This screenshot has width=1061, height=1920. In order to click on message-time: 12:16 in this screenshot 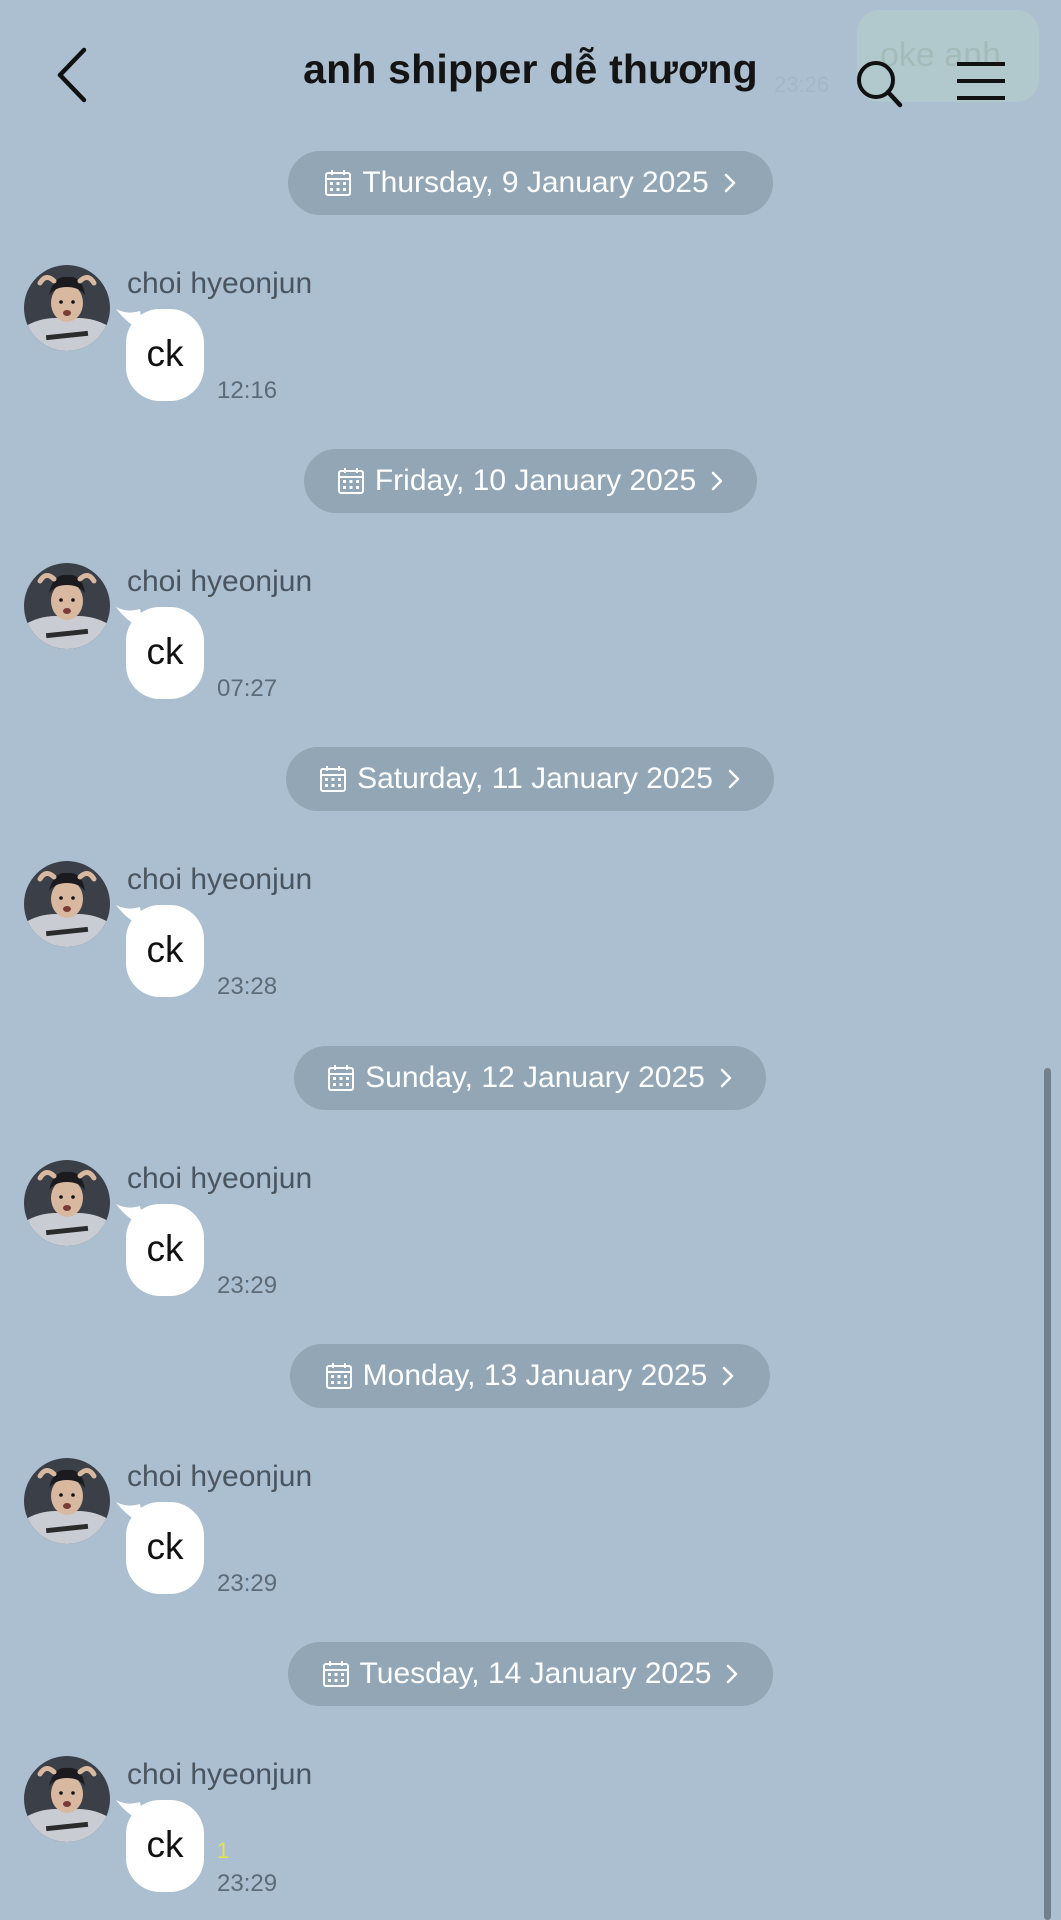, I will do `click(247, 390)`.